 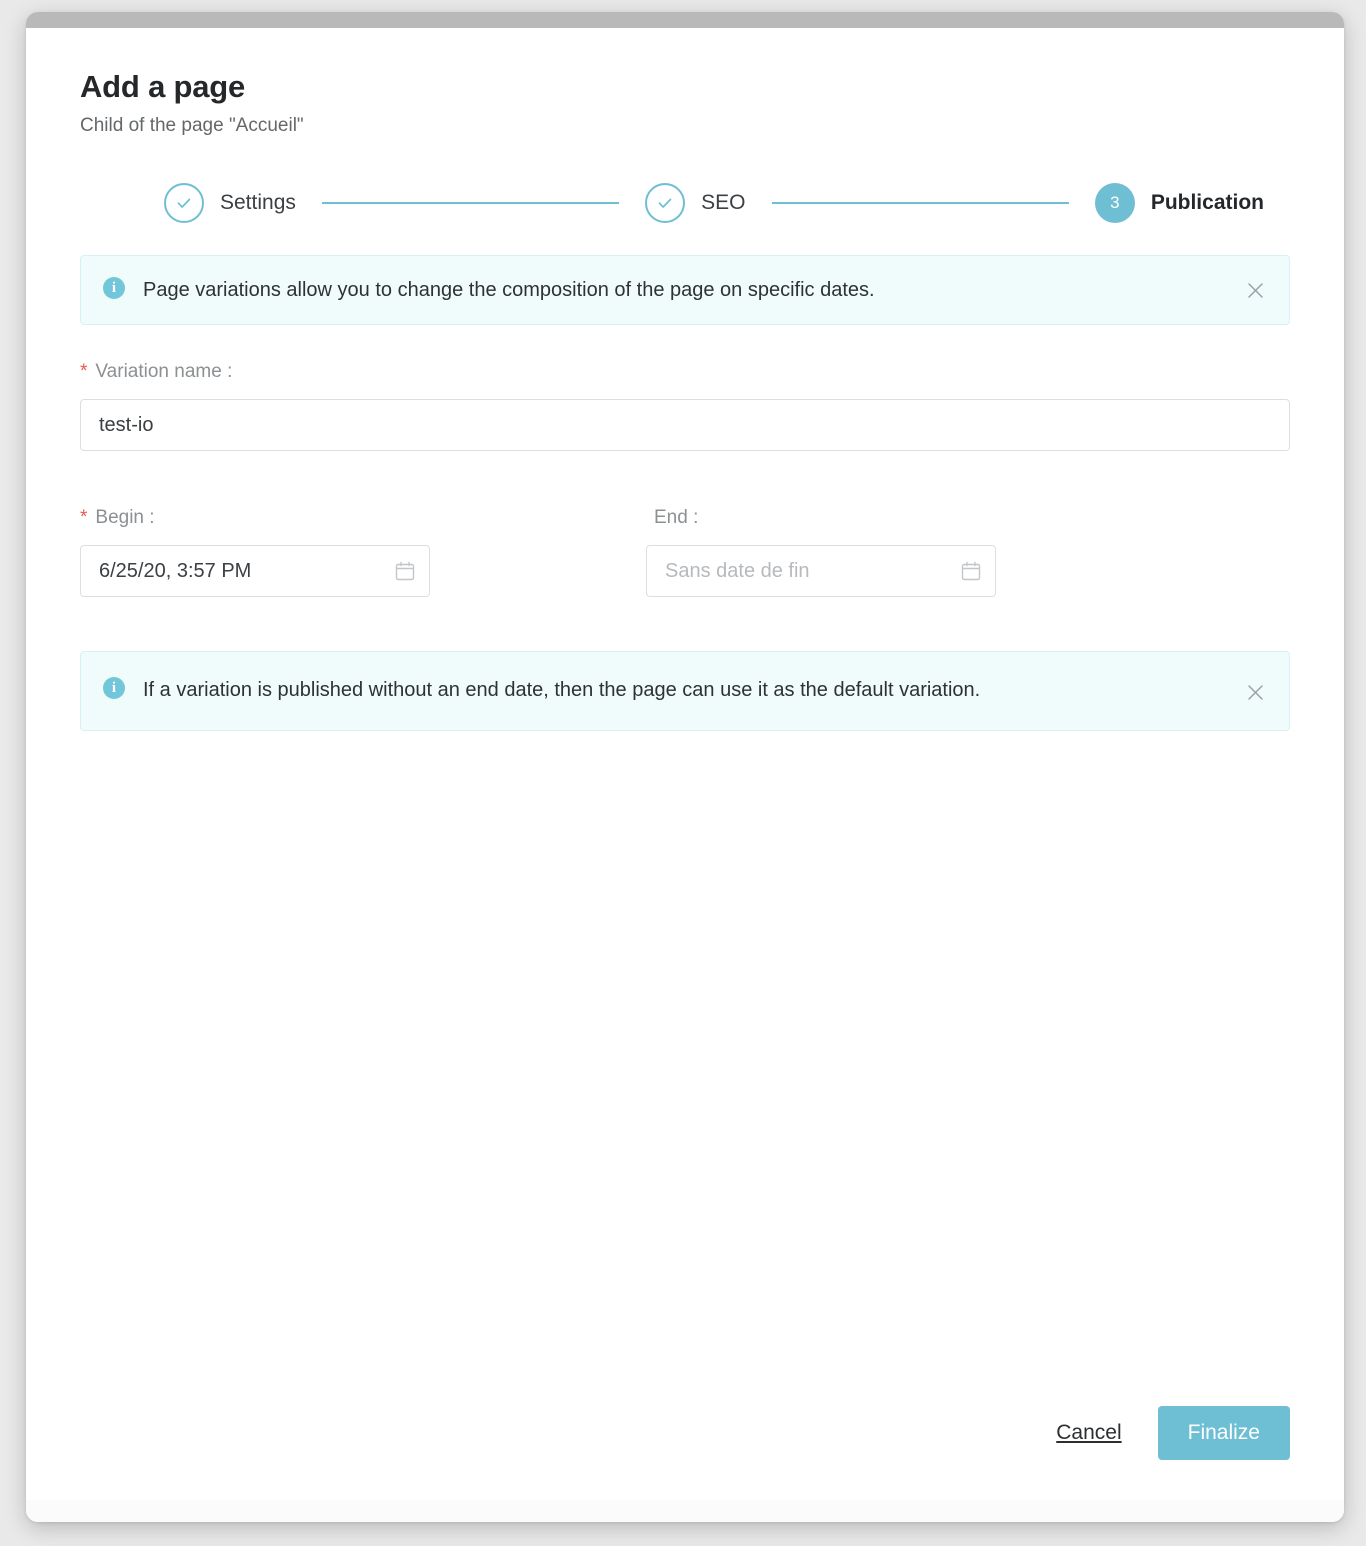 What do you see at coordinates (685, 425) in the screenshot?
I see `variation-name-input` at bounding box center [685, 425].